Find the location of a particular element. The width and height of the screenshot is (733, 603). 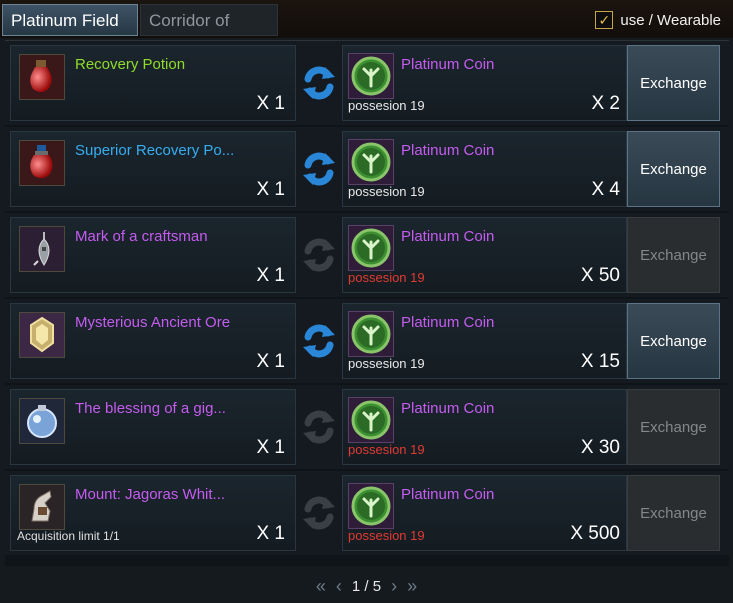

item-panel: Mark of a craftsman X 1 is located at coordinates (153, 255).